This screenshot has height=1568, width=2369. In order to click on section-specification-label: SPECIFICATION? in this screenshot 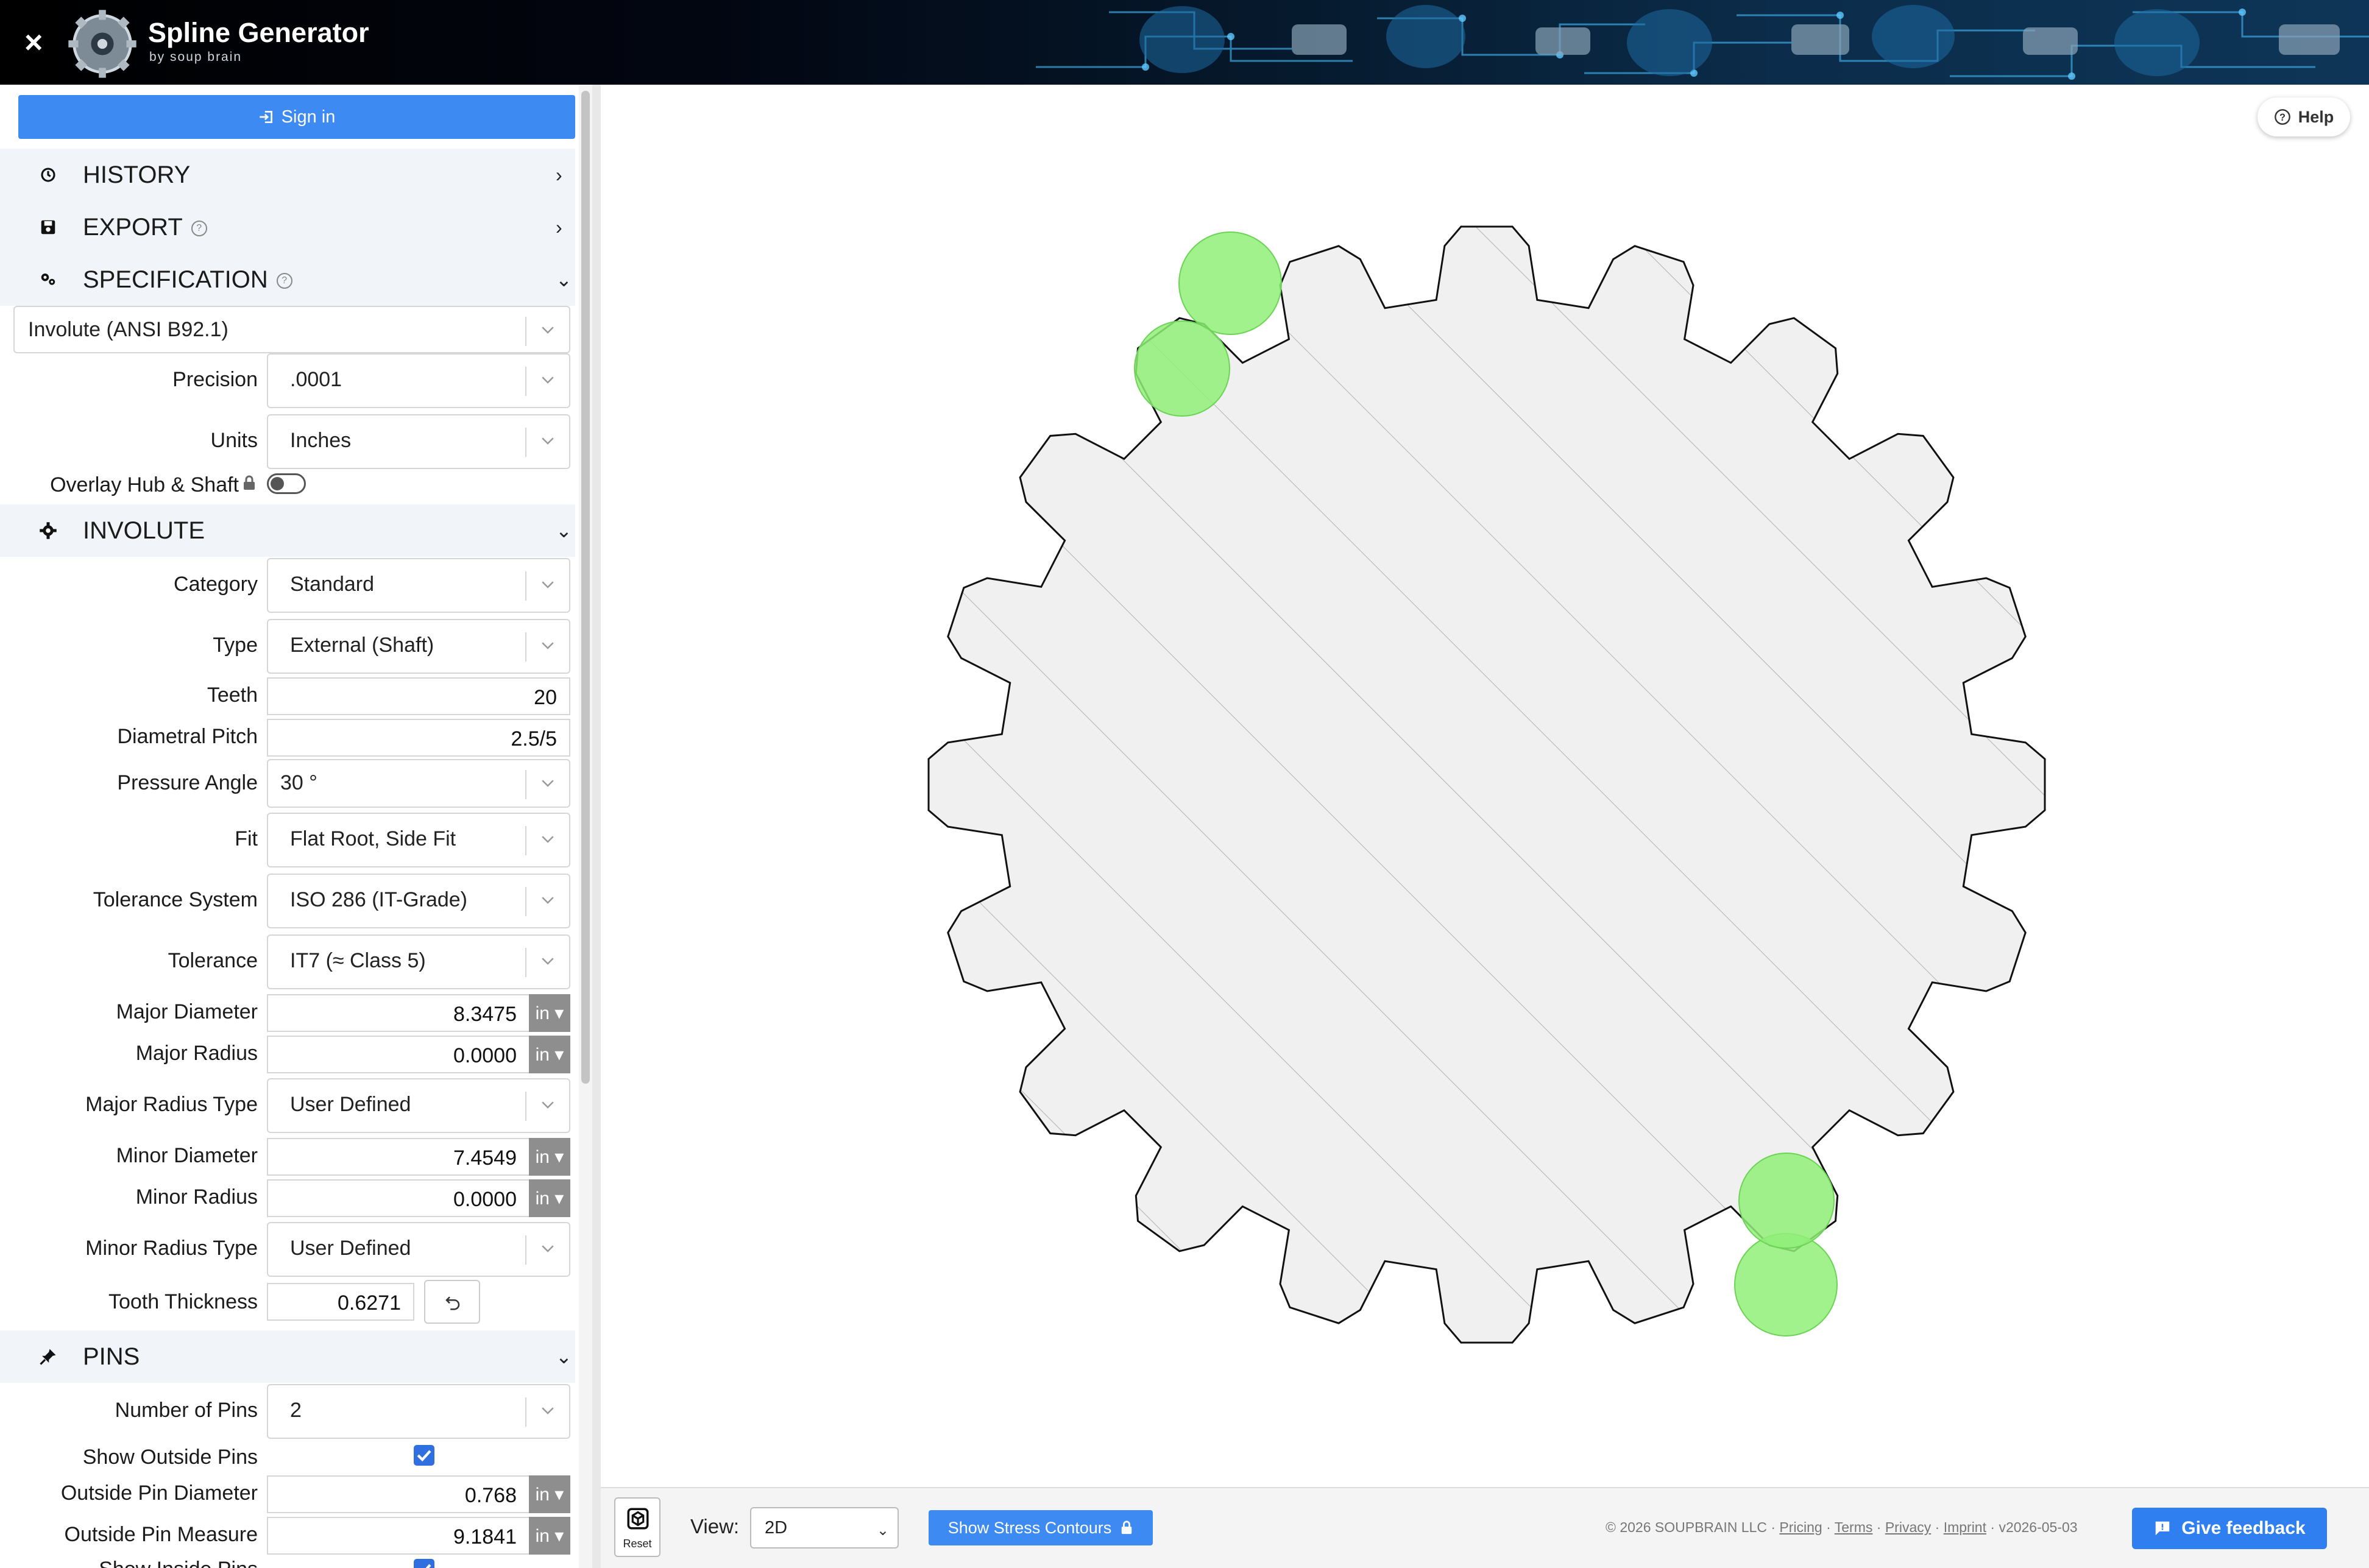, I will do `click(188, 280)`.